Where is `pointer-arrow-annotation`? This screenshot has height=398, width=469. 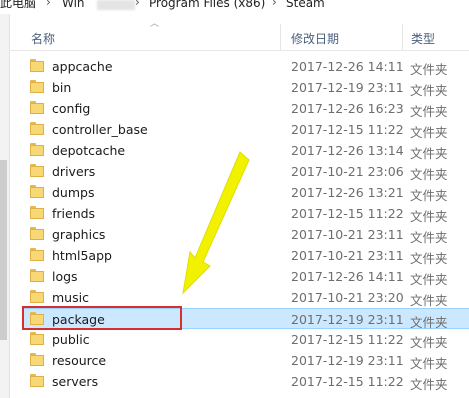 pointer-arrow-annotation is located at coordinates (216, 223).